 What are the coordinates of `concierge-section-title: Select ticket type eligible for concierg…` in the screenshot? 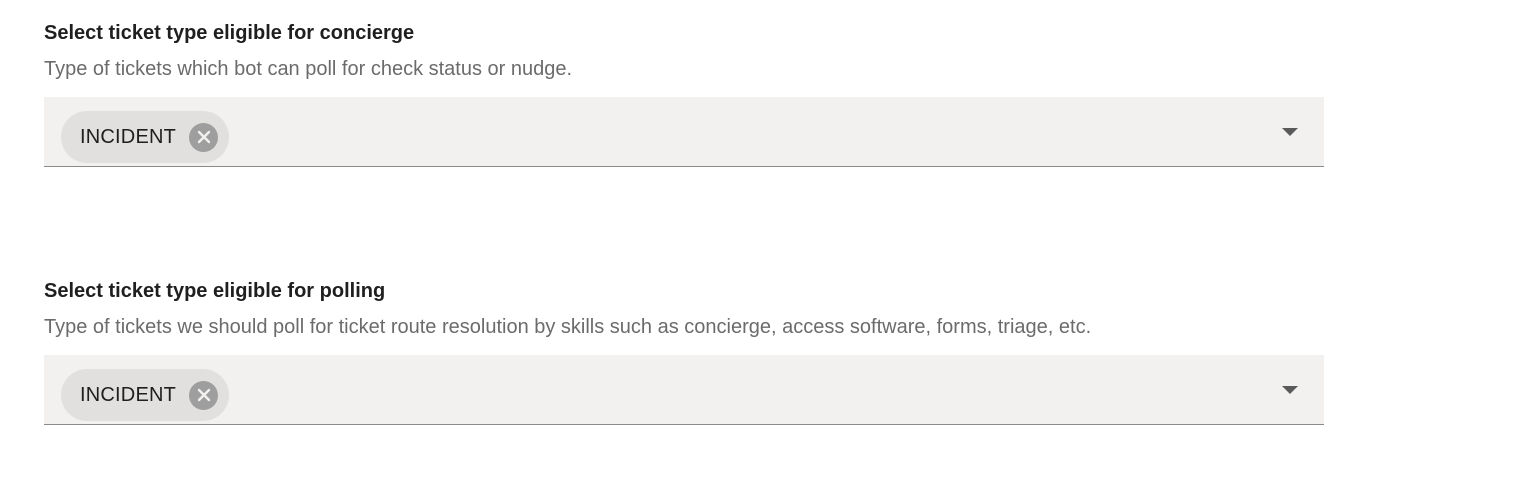 It's located at (229, 33).